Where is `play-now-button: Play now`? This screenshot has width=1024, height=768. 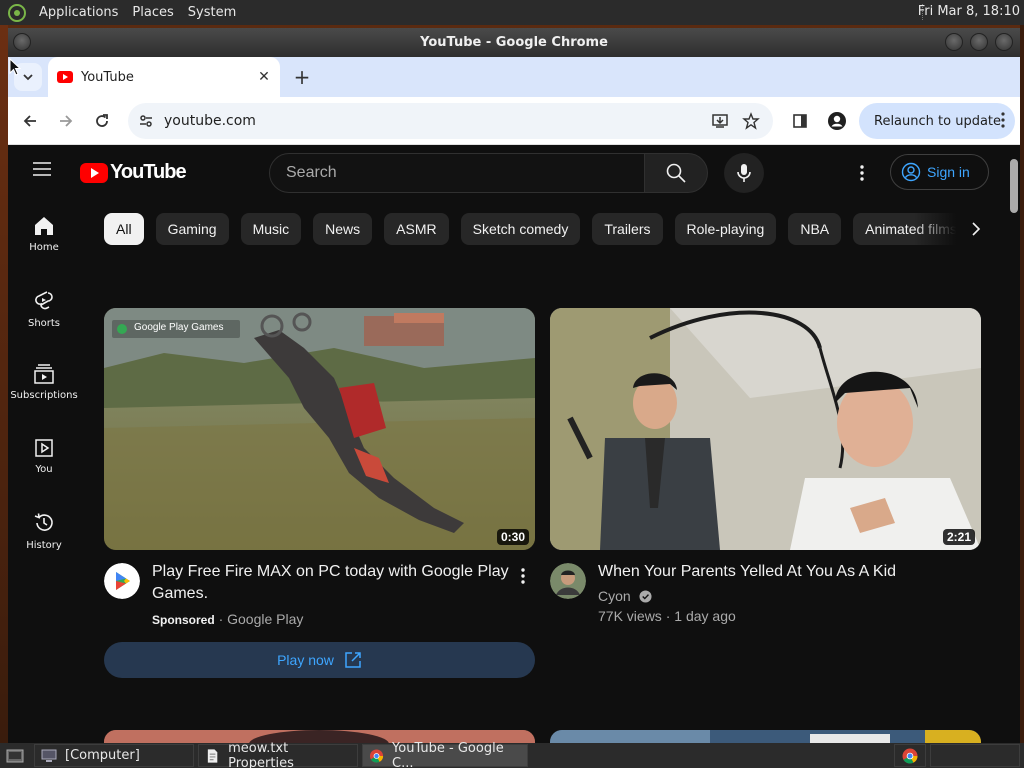
play-now-button: Play now is located at coordinates (319, 660).